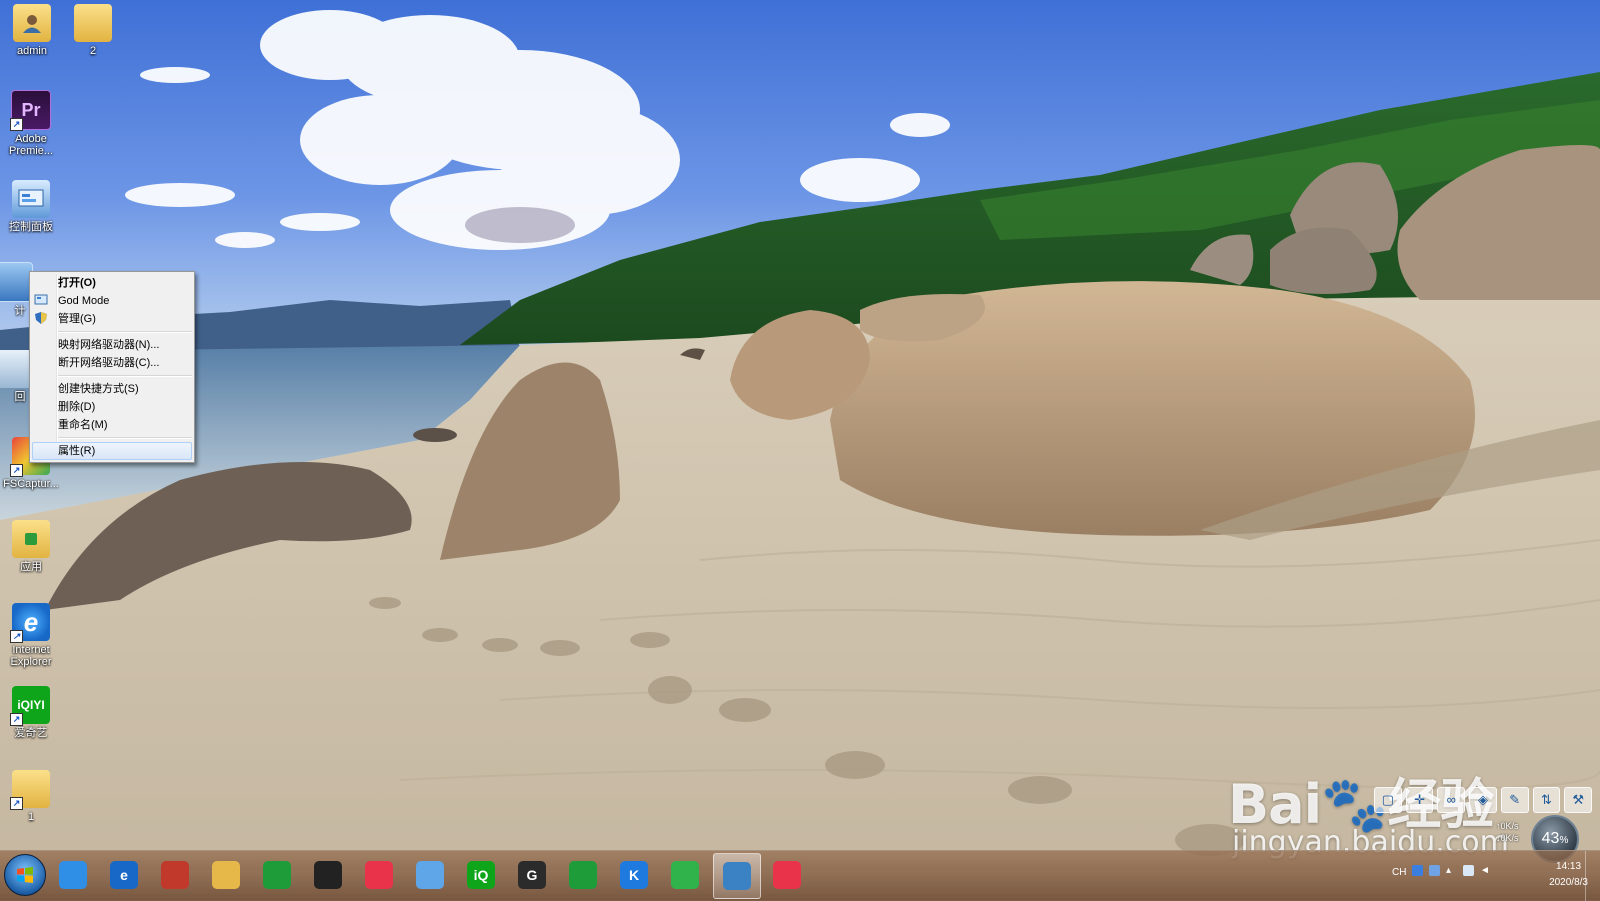 The height and width of the screenshot is (901, 1600). Describe the element at coordinates (1550, 838) in the screenshot. I see `perf-percent: 43` at that location.